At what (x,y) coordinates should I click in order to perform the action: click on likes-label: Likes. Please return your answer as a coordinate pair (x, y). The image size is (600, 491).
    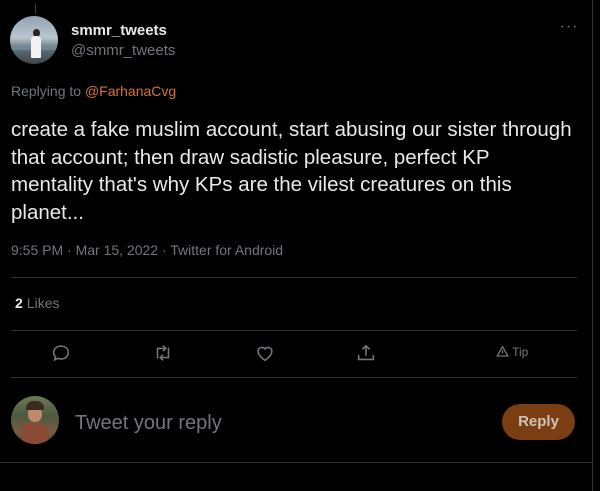
    Looking at the image, I should click on (43, 303).